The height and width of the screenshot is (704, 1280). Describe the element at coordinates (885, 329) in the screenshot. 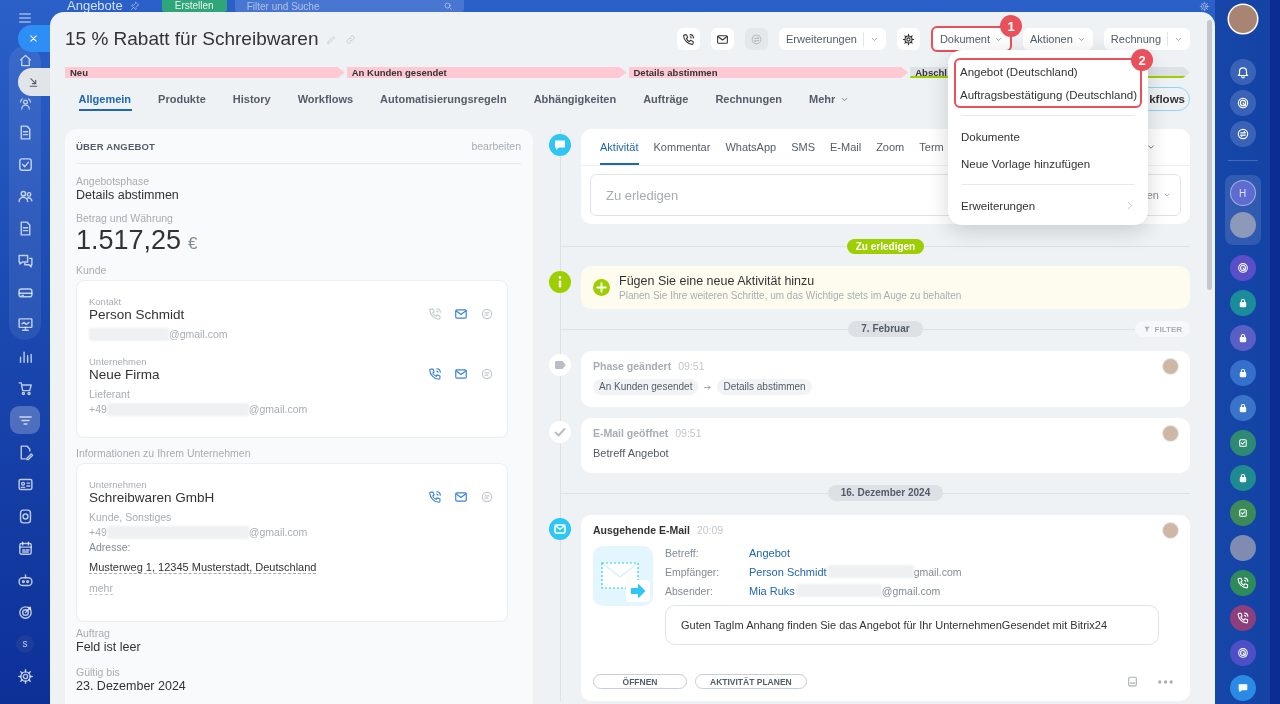

I see `date-pill: 7. Februar` at that location.